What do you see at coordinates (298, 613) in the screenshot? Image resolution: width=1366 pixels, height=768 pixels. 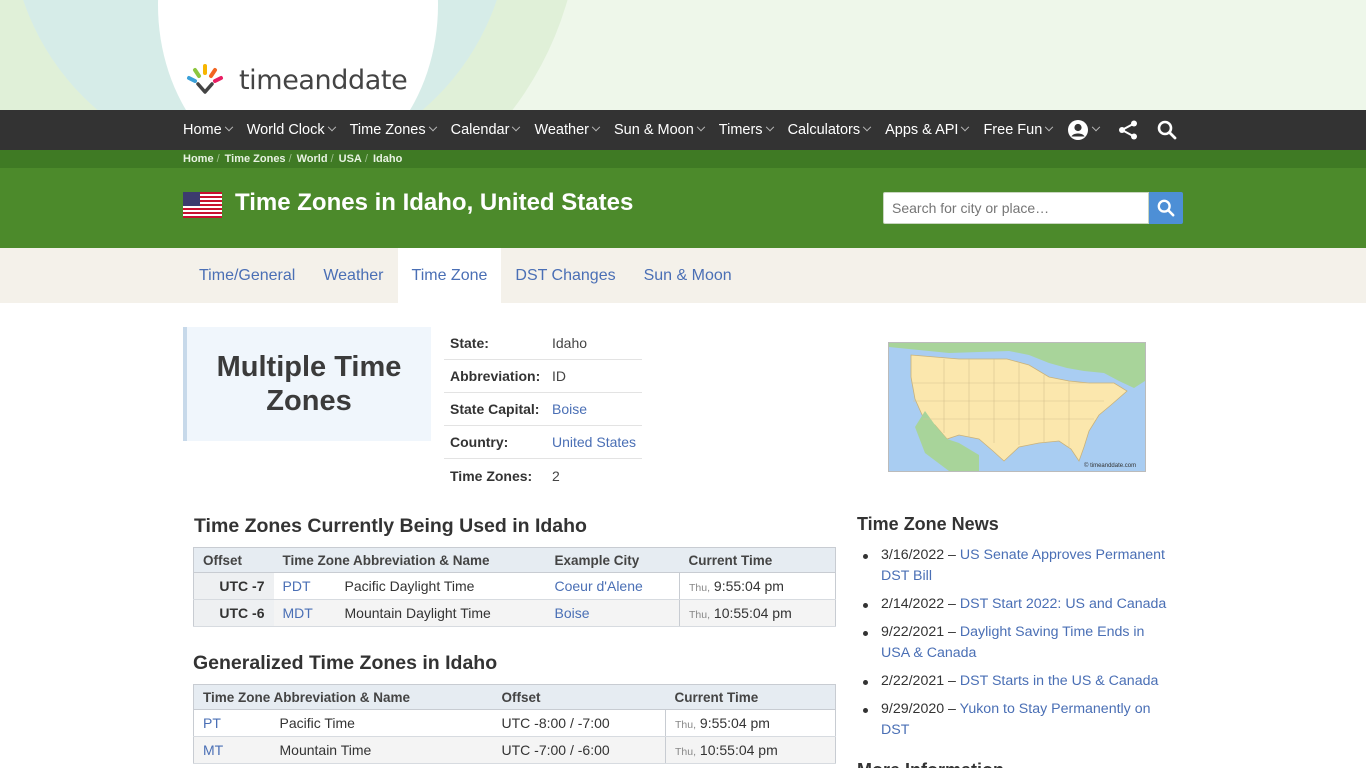 I see `zone-abbr-link: MDT` at bounding box center [298, 613].